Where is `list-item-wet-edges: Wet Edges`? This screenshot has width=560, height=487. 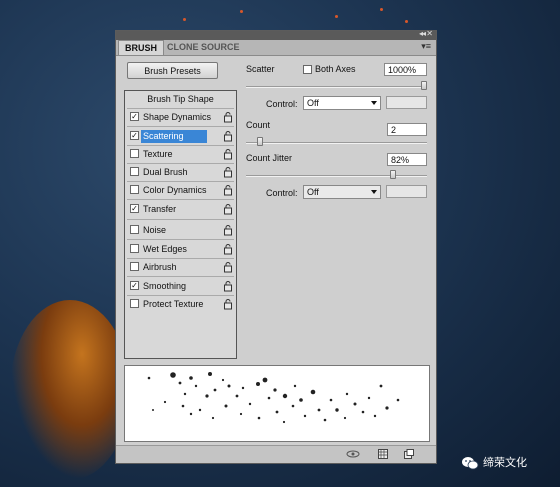 list-item-wet-edges: Wet Edges is located at coordinates (180, 249).